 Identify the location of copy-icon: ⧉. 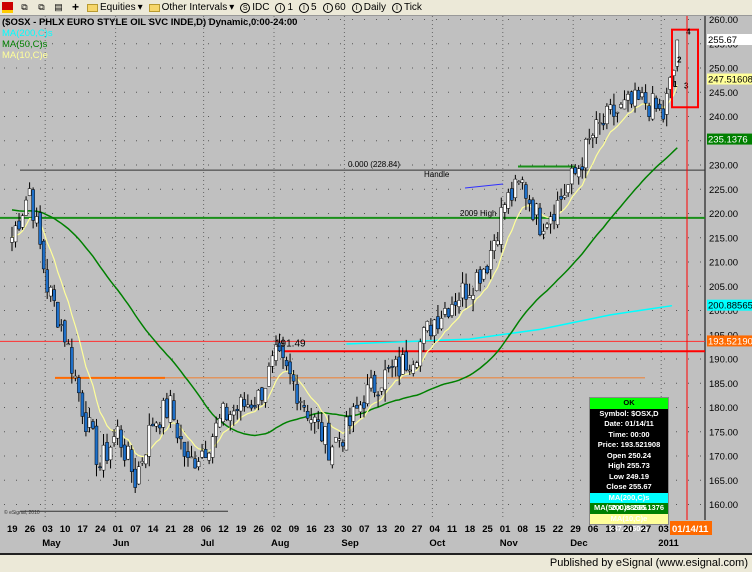
(41, 7).